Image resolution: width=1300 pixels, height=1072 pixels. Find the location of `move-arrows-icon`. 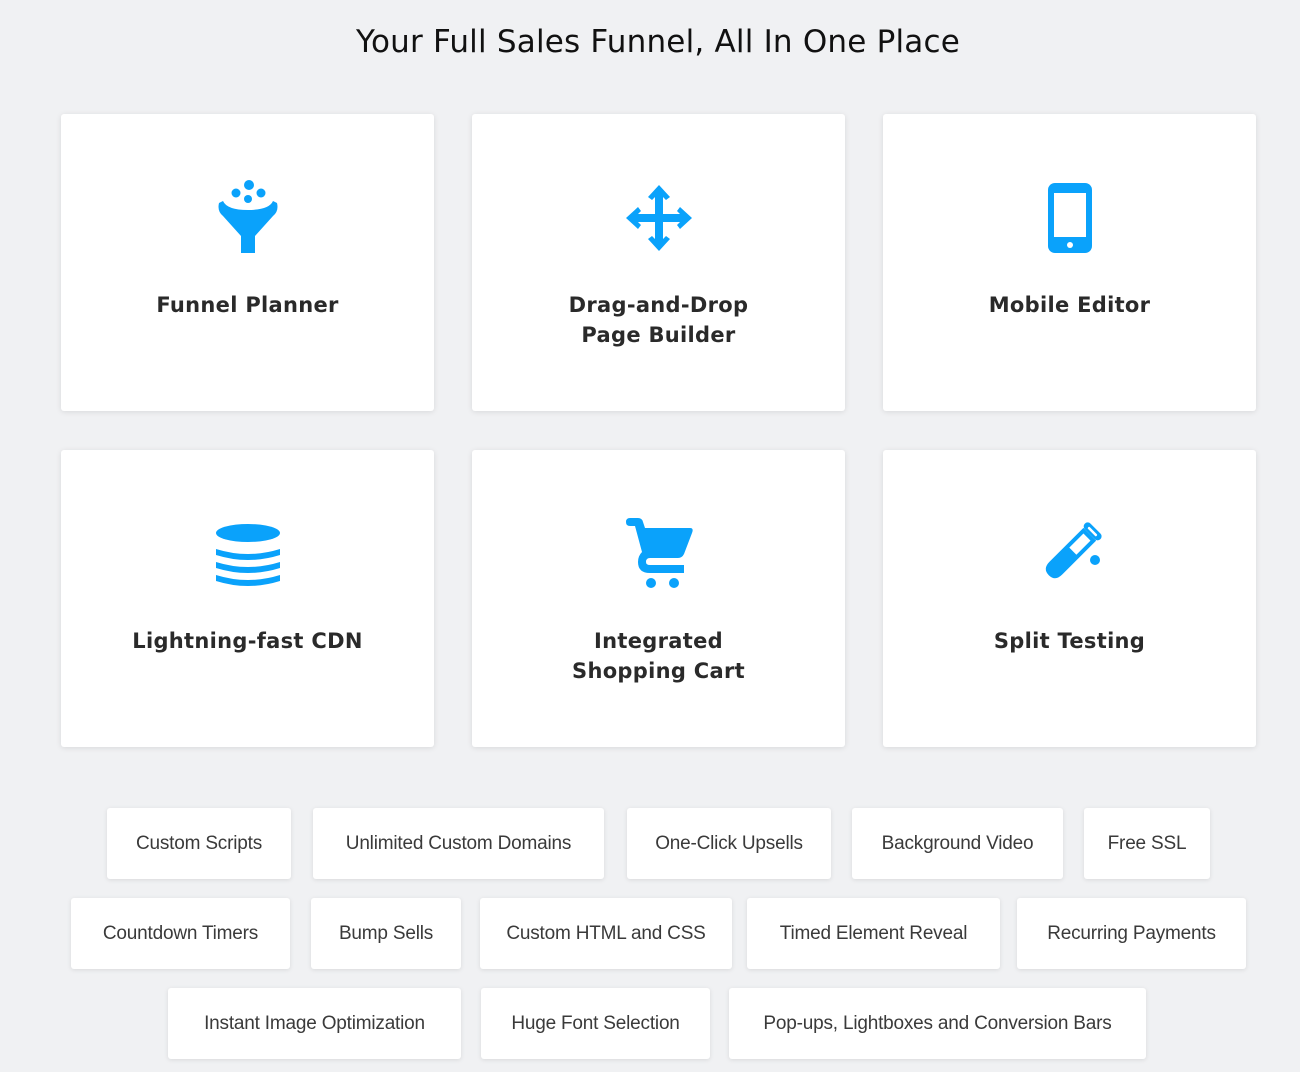

move-arrows-icon is located at coordinates (659, 218).